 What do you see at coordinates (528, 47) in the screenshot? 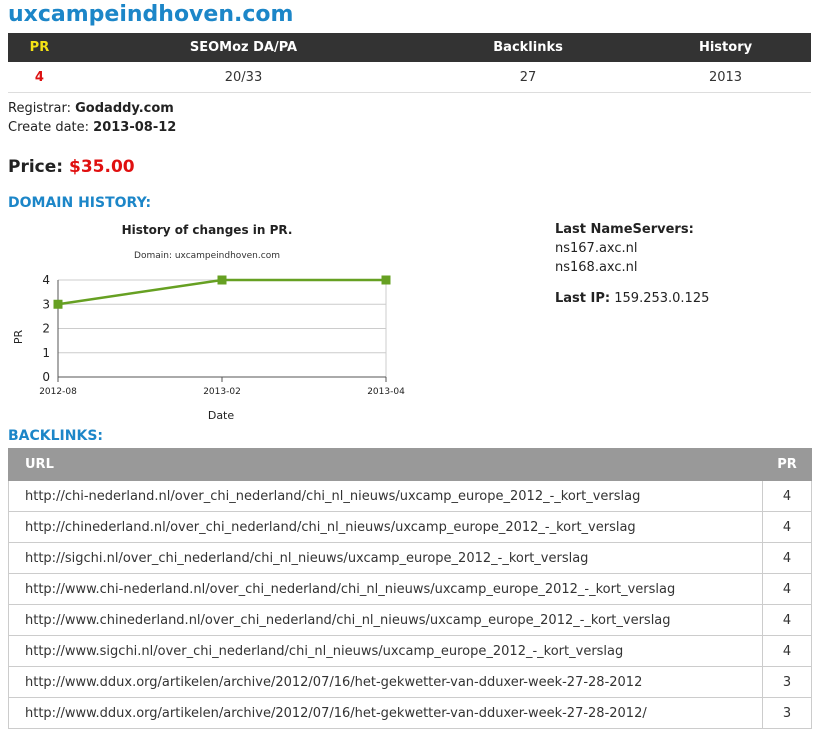
I see `stats-header-backlinks: Backlinks` at bounding box center [528, 47].